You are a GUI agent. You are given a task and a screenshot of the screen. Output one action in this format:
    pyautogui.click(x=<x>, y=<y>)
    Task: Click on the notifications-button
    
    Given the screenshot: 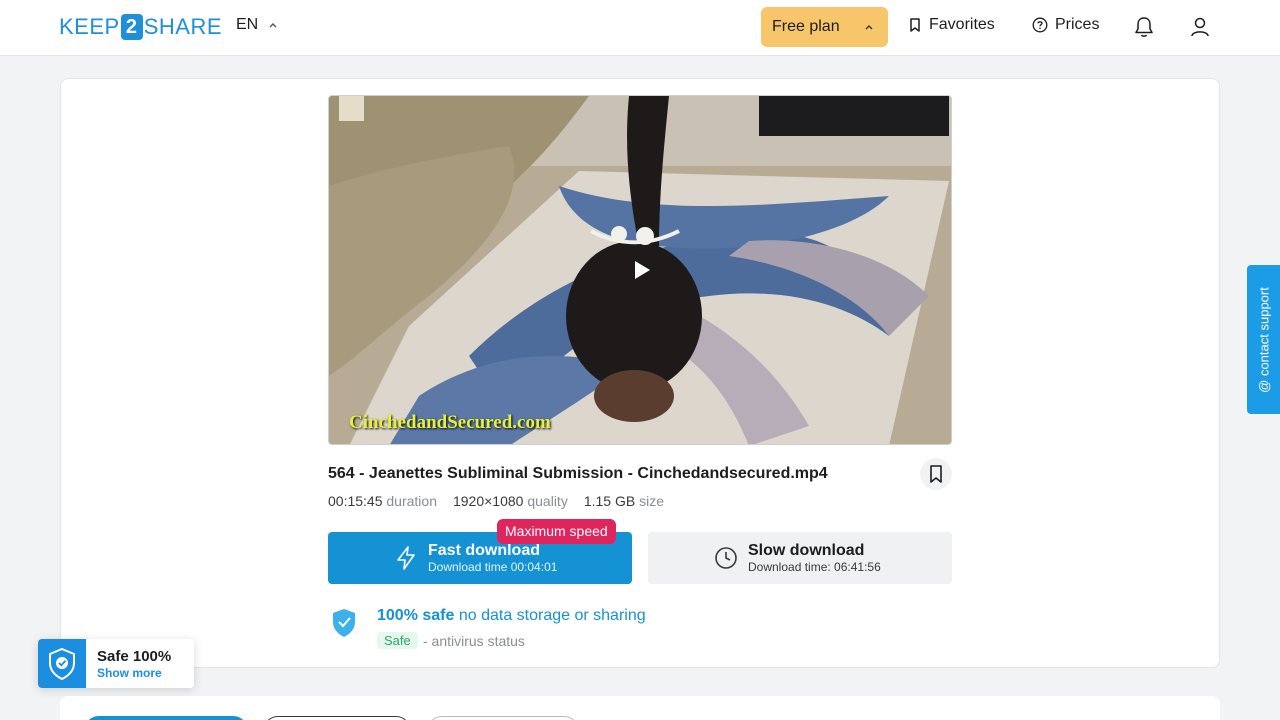 What is the action you would take?
    pyautogui.click(x=1144, y=27)
    